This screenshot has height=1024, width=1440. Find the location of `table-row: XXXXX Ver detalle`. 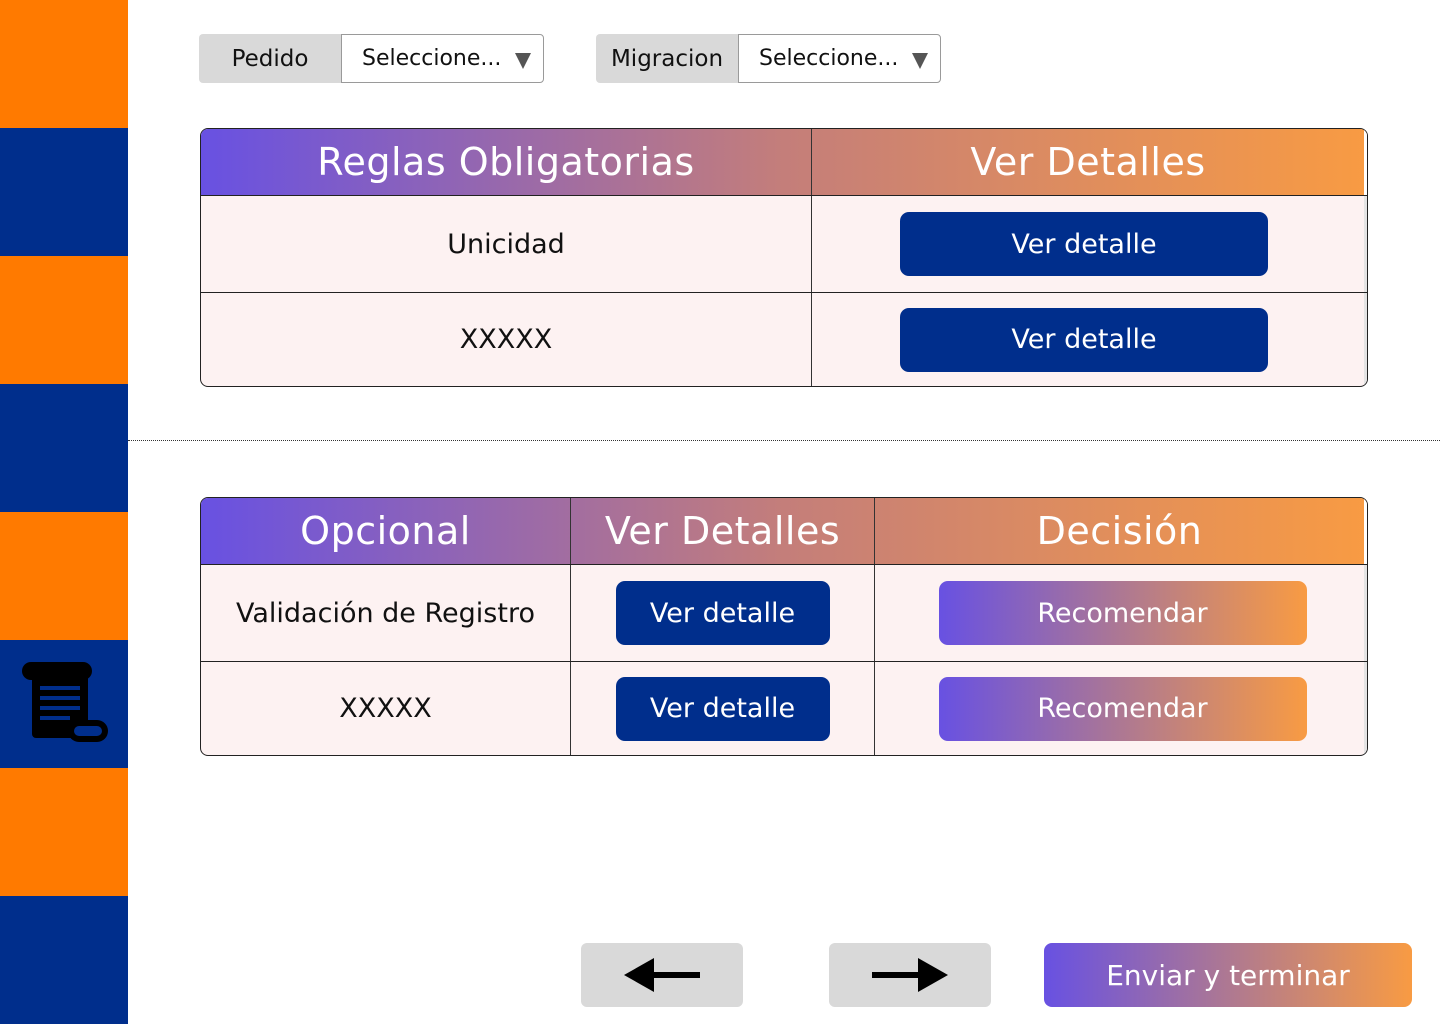

table-row: XXXXX Ver detalle is located at coordinates (784, 339).